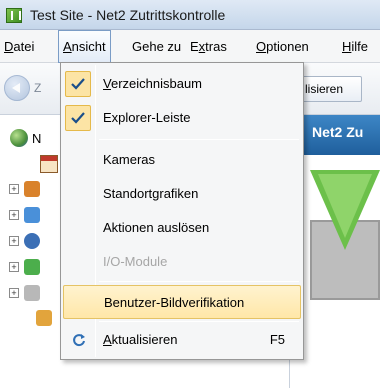 Image resolution: width=380 pixels, height=388 pixels. Describe the element at coordinates (182, 84) in the screenshot. I see `menu-item-verzeichnisbaum: Verzeichnisbaum` at that location.